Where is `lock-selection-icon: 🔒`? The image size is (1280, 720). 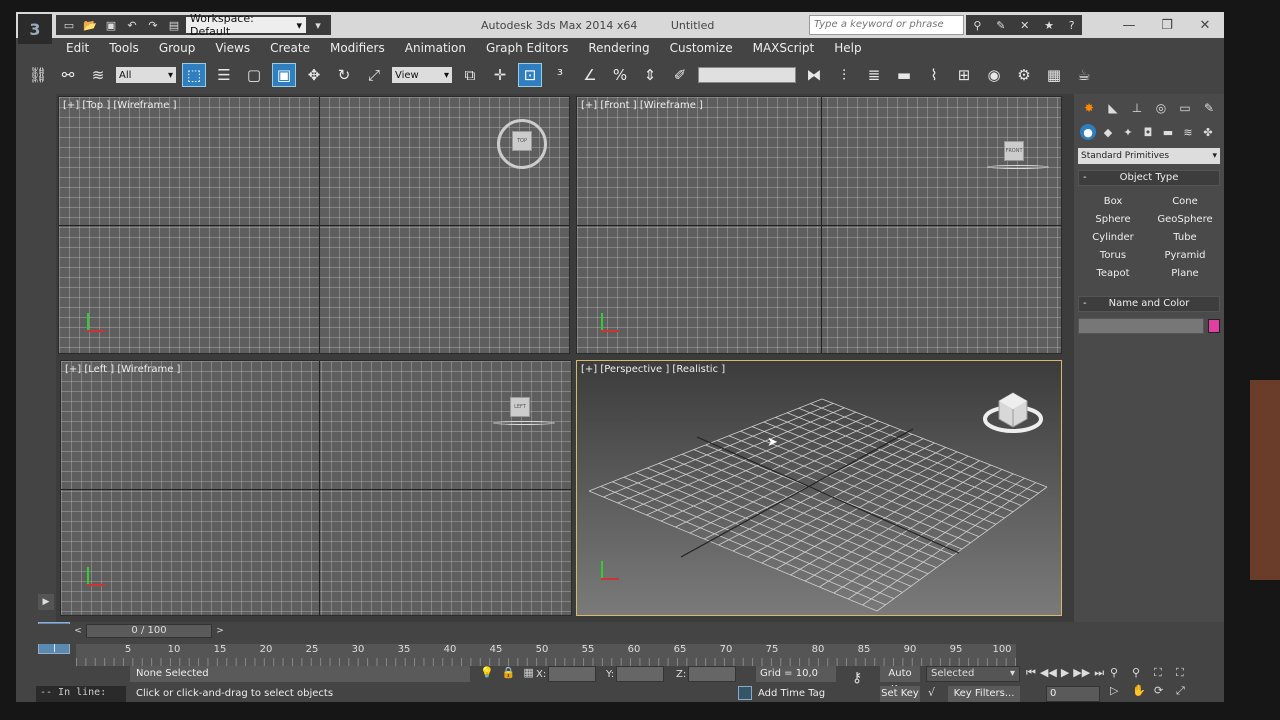 lock-selection-icon: 🔒 is located at coordinates (509, 672).